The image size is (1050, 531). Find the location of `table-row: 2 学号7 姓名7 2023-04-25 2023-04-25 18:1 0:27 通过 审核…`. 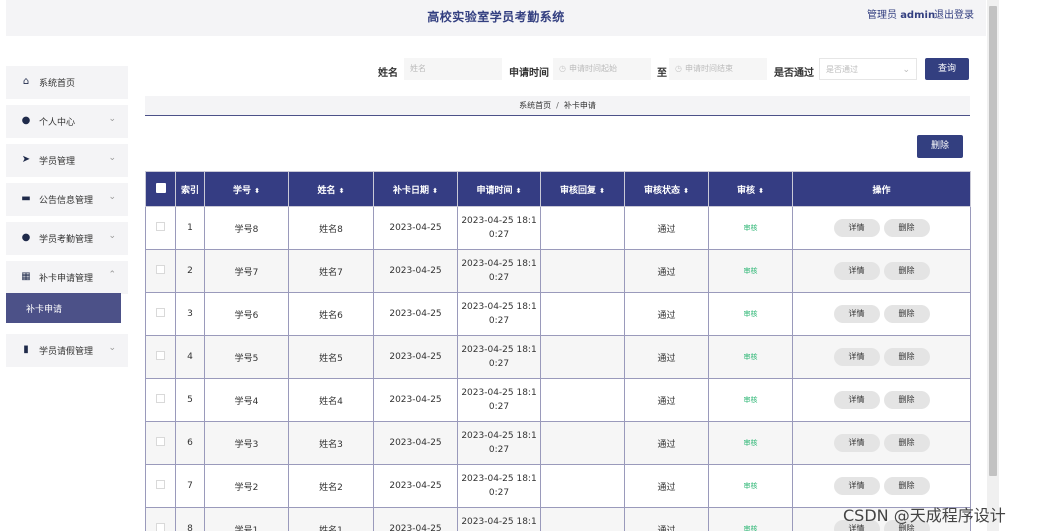

table-row: 2 学号7 姓名7 2023-04-25 2023-04-25 18:1 0:27 通过 审核… is located at coordinates (558, 271).